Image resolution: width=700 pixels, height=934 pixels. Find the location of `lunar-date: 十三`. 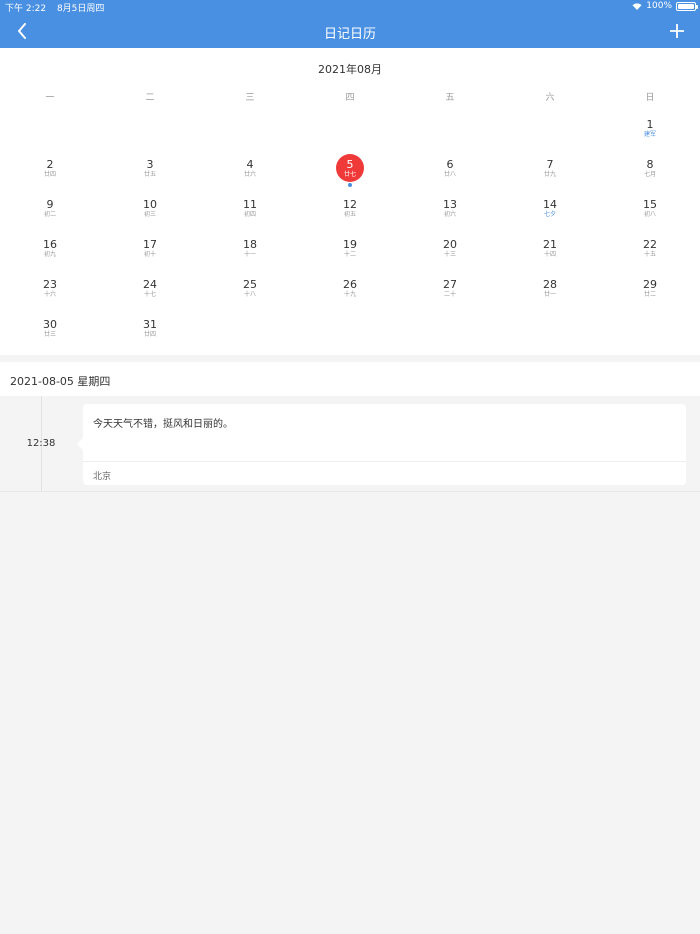

lunar-date: 十三 is located at coordinates (449, 254).